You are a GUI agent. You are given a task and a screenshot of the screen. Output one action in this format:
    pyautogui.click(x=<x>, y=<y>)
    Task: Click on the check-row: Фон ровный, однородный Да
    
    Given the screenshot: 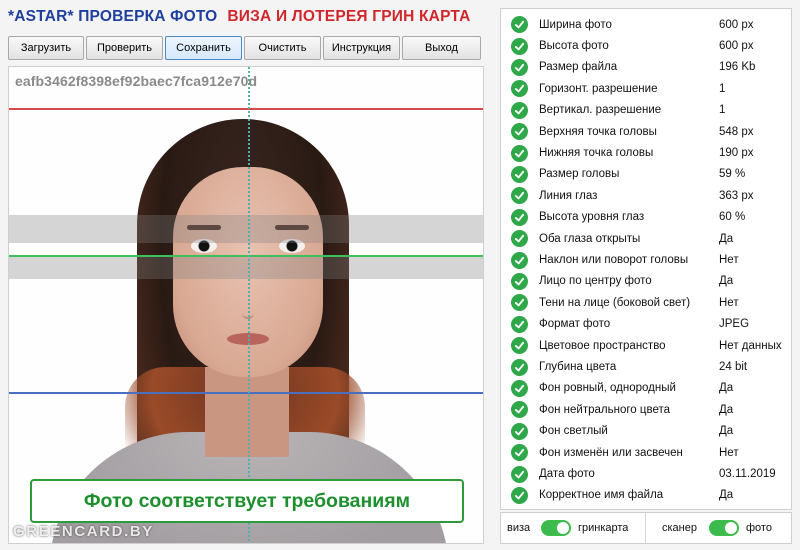 What is the action you would take?
    pyautogui.click(x=646, y=388)
    